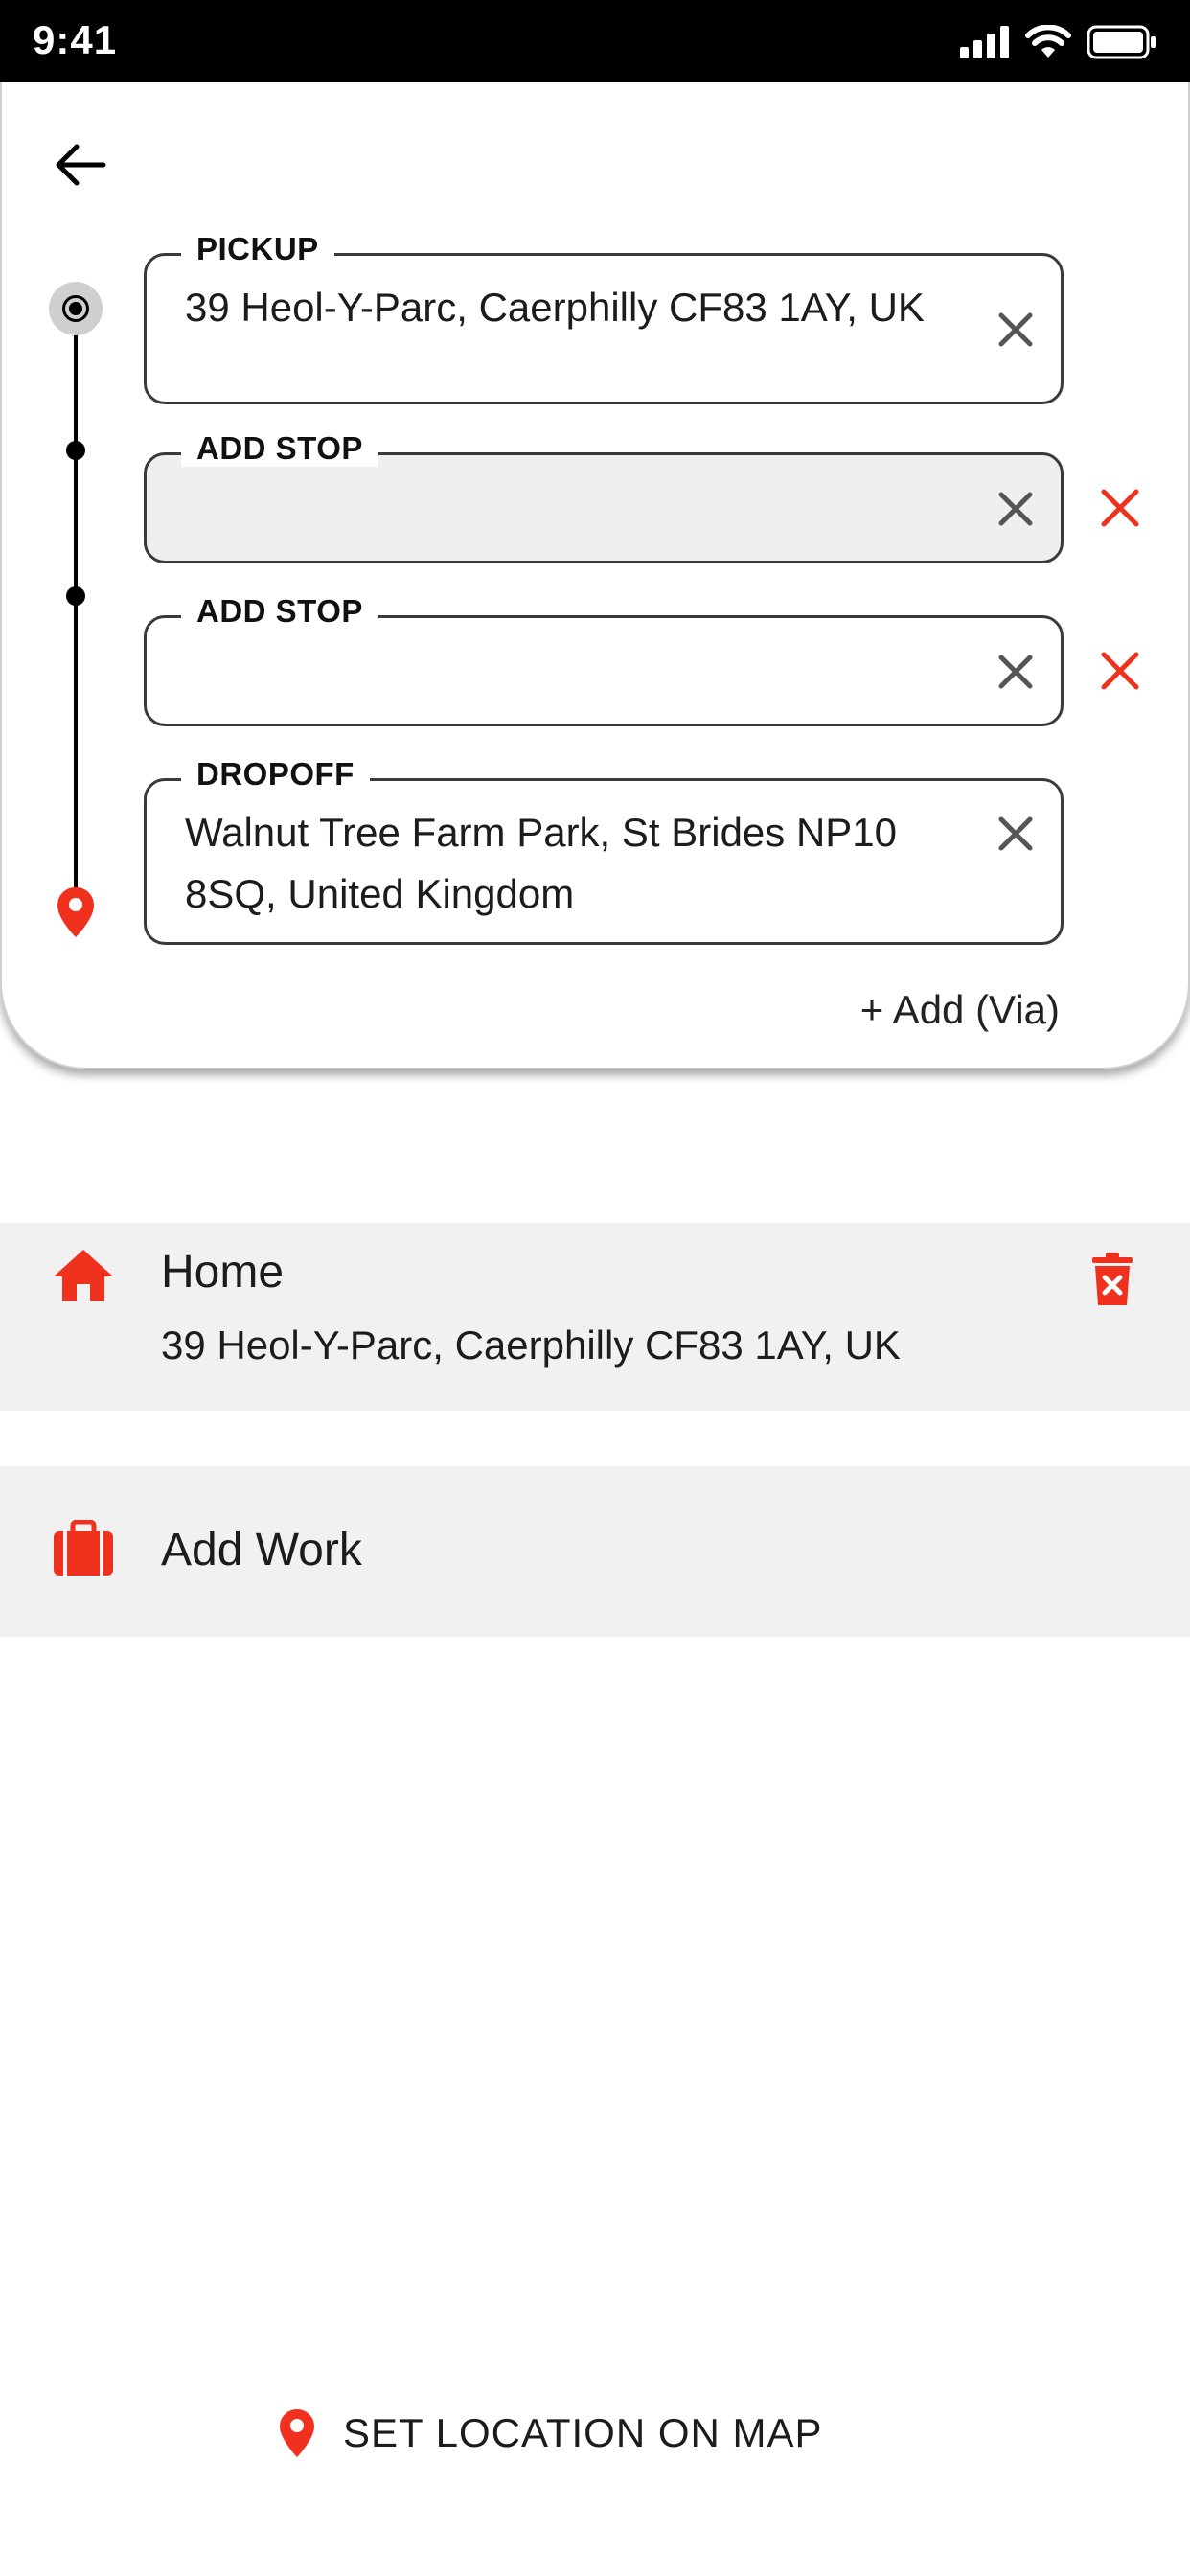 The width and height of the screenshot is (1190, 2576). What do you see at coordinates (81, 165) in the screenshot?
I see `back-arrow-icon` at bounding box center [81, 165].